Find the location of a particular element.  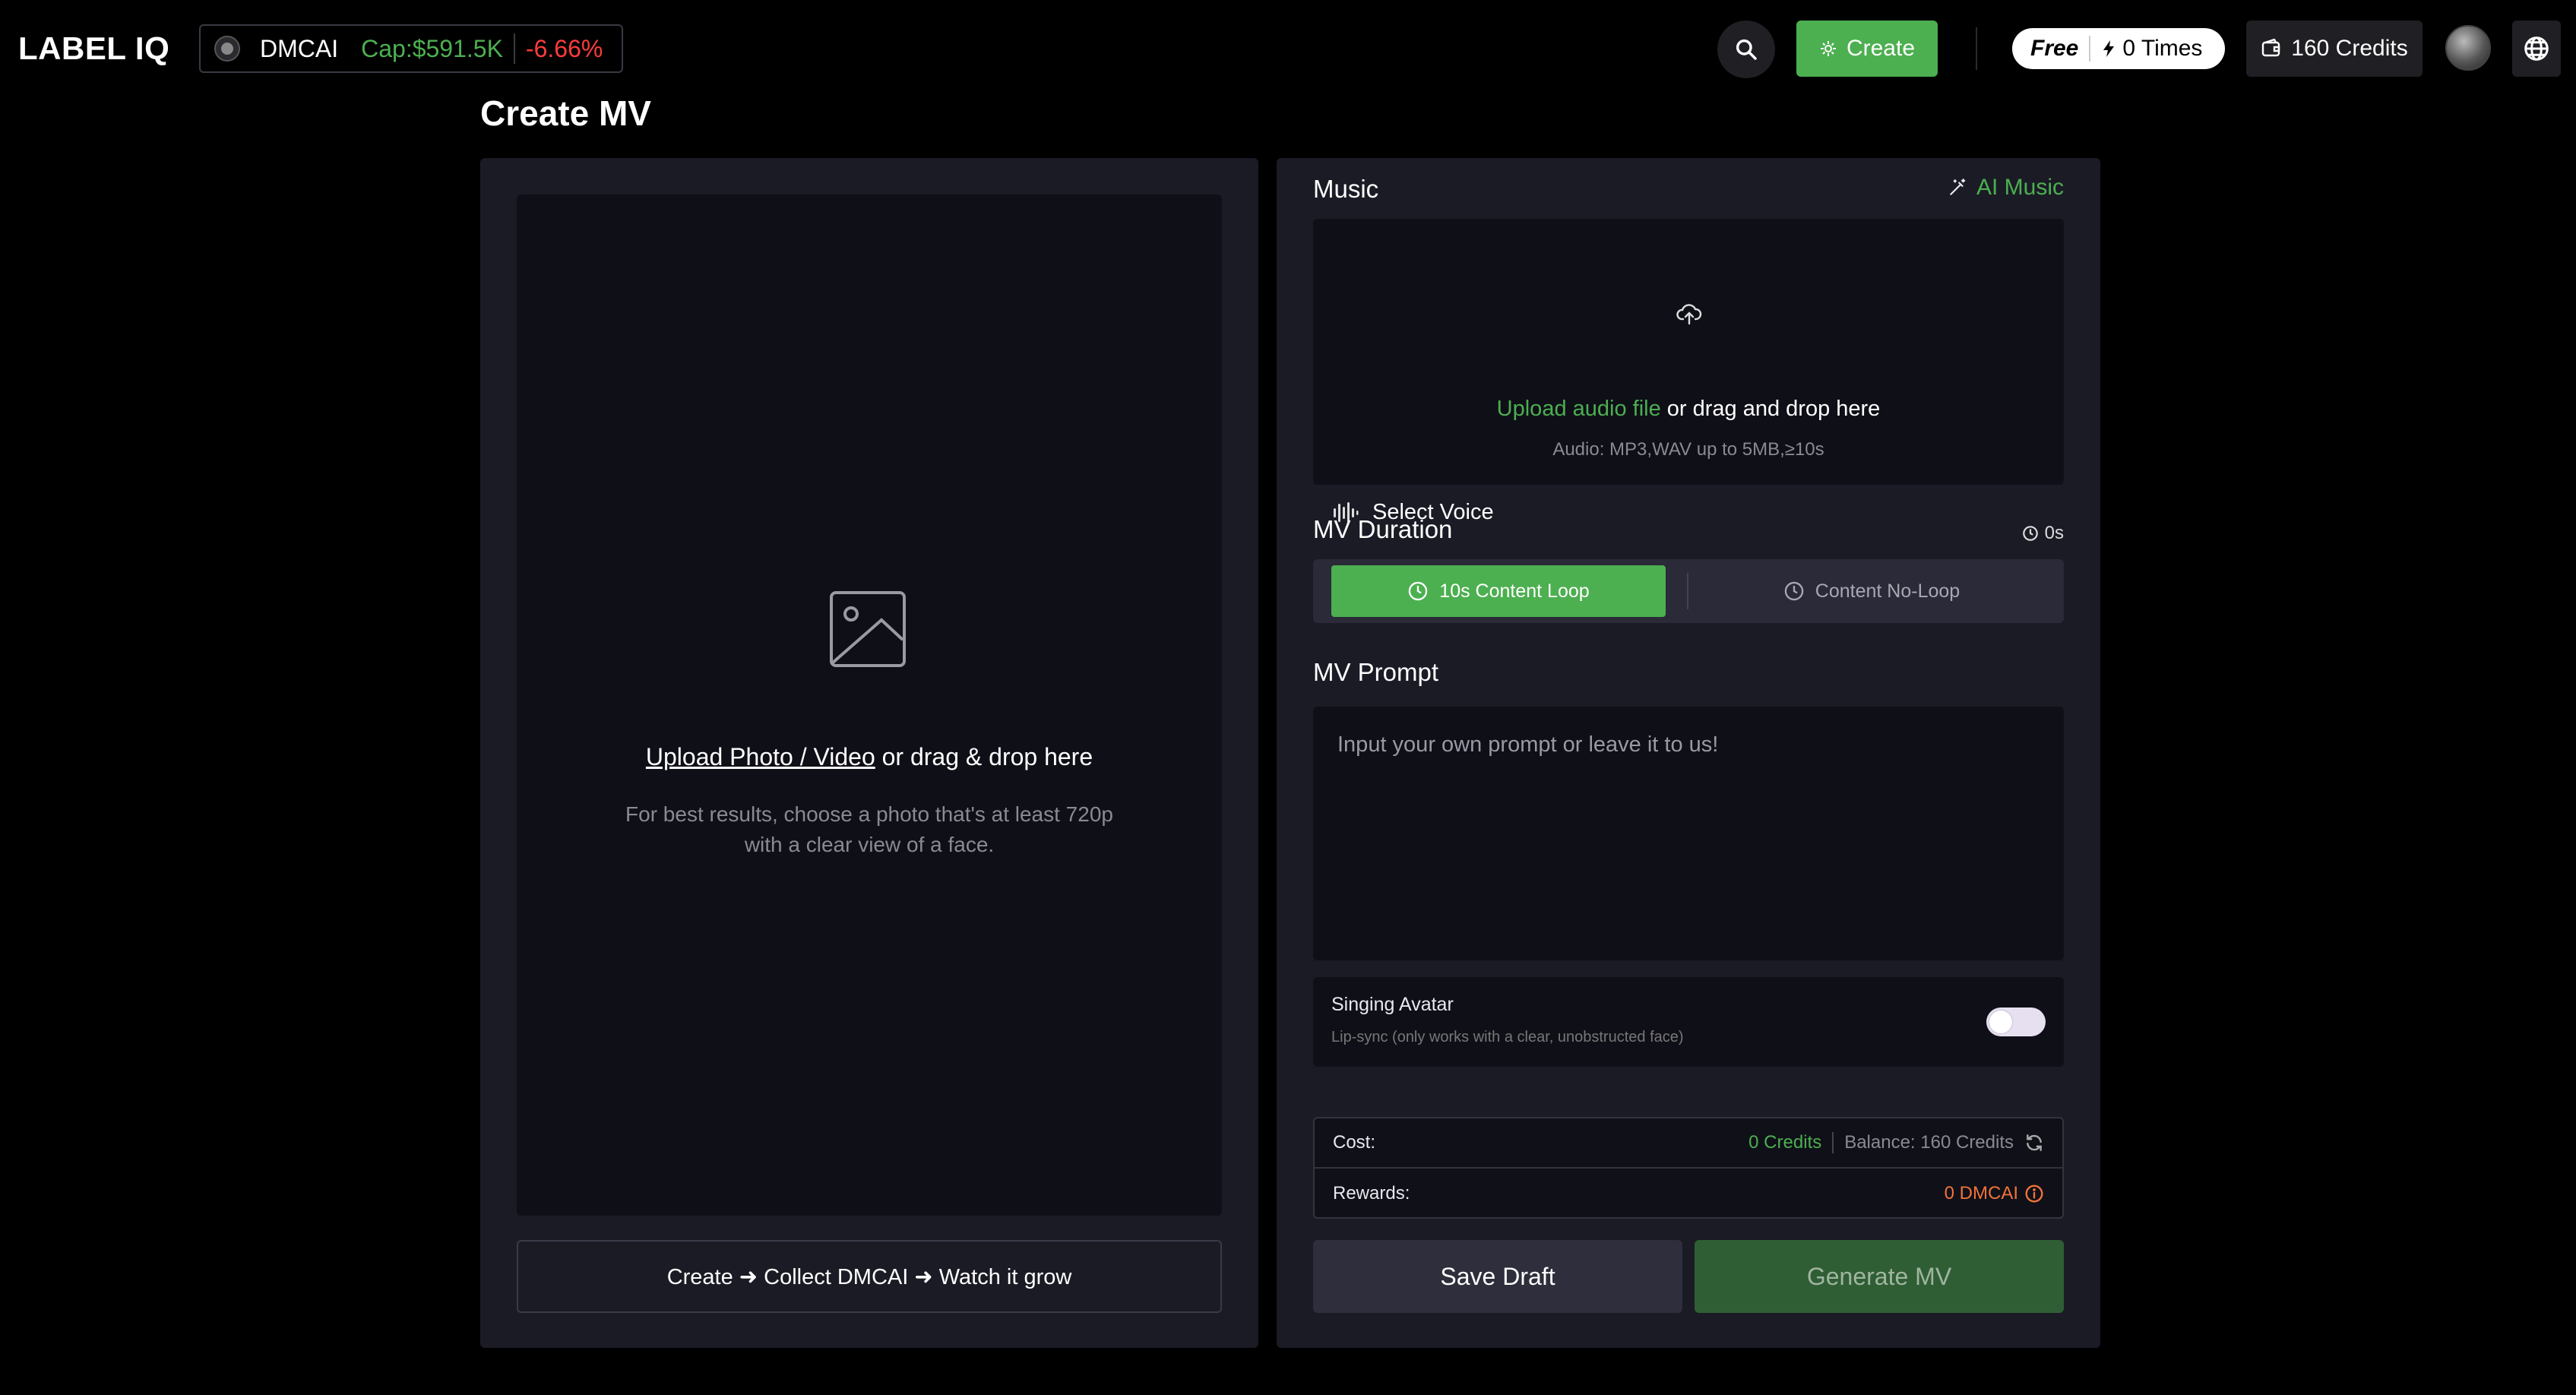

credits-label: 160 Credits is located at coordinates (2349, 48).